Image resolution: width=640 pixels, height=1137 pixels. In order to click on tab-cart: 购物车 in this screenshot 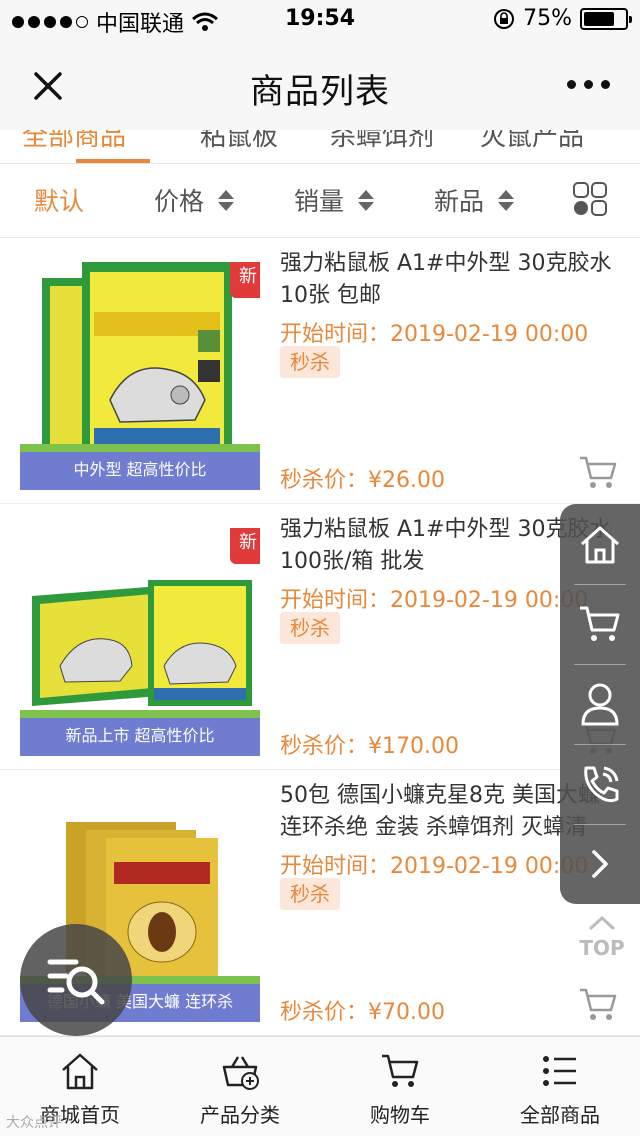, I will do `click(400, 1087)`.